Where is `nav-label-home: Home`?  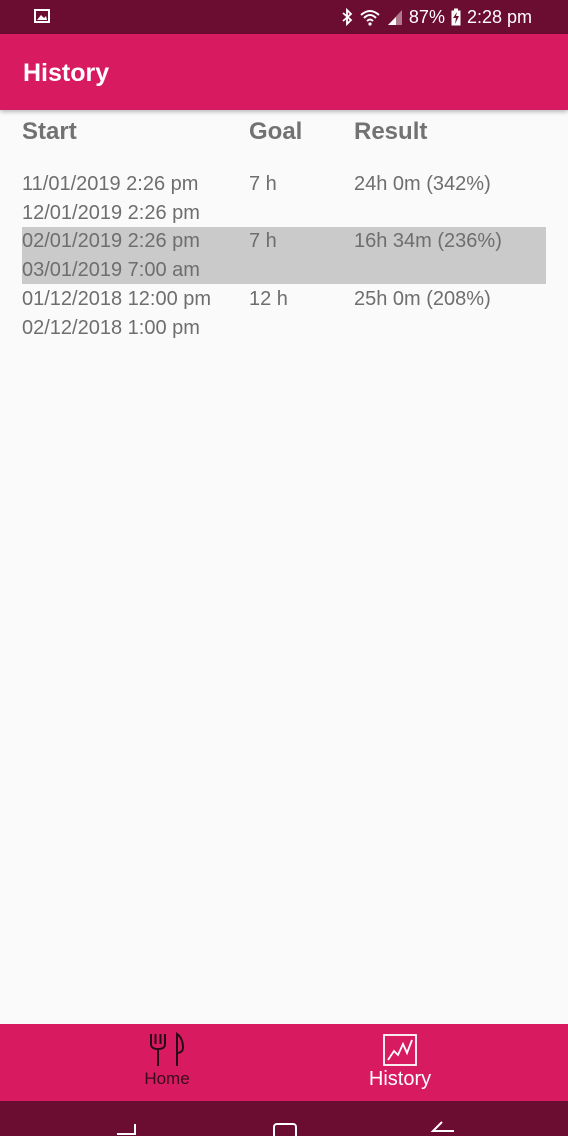
nav-label-home: Home is located at coordinates (167, 1078).